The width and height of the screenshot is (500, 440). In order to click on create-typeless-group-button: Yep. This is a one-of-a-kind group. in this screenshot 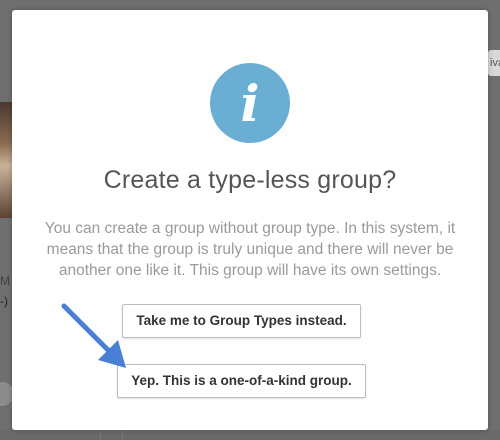, I will do `click(241, 381)`.